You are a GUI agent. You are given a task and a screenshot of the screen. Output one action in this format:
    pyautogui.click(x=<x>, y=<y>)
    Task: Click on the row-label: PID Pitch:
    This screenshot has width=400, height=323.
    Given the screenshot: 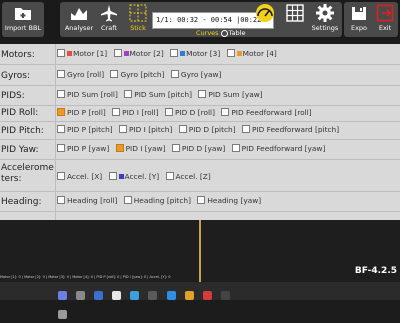 What is the action you would take?
    pyautogui.click(x=22, y=131)
    